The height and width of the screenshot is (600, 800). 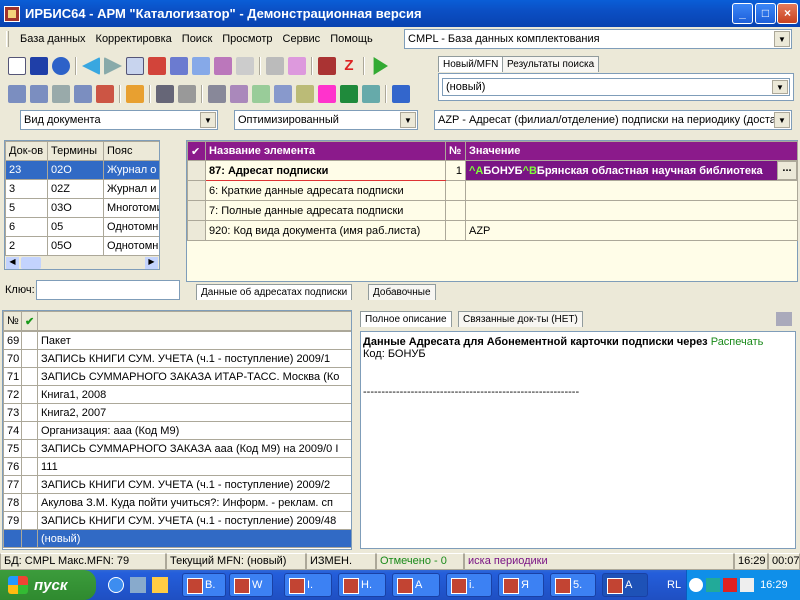 I want to click on menu-view: Просмотр, so click(x=247, y=39).